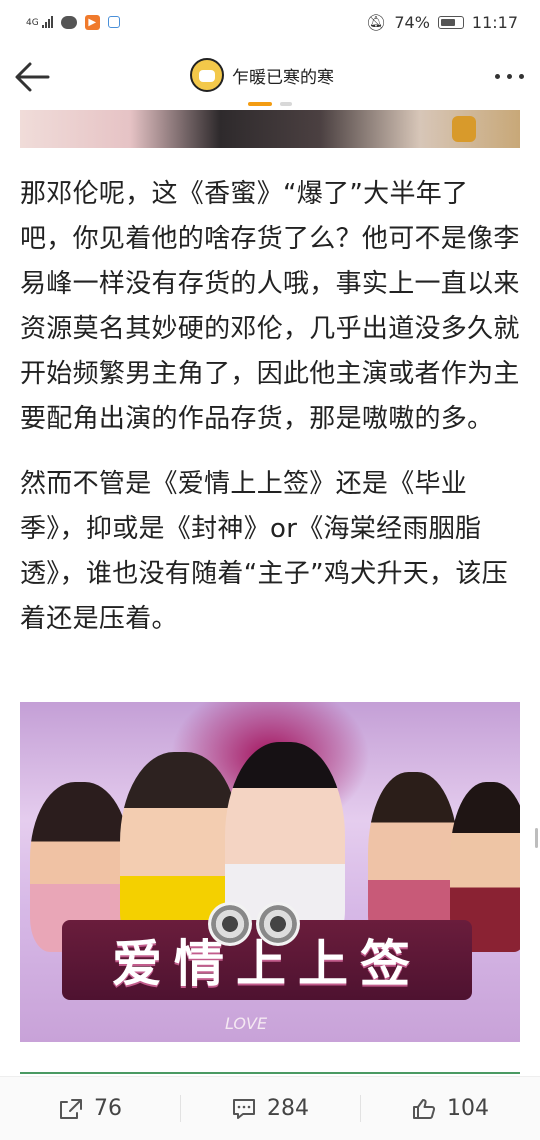  Describe the element at coordinates (376, 22) in the screenshot. I see `mute-icon: 🔕︎` at that location.